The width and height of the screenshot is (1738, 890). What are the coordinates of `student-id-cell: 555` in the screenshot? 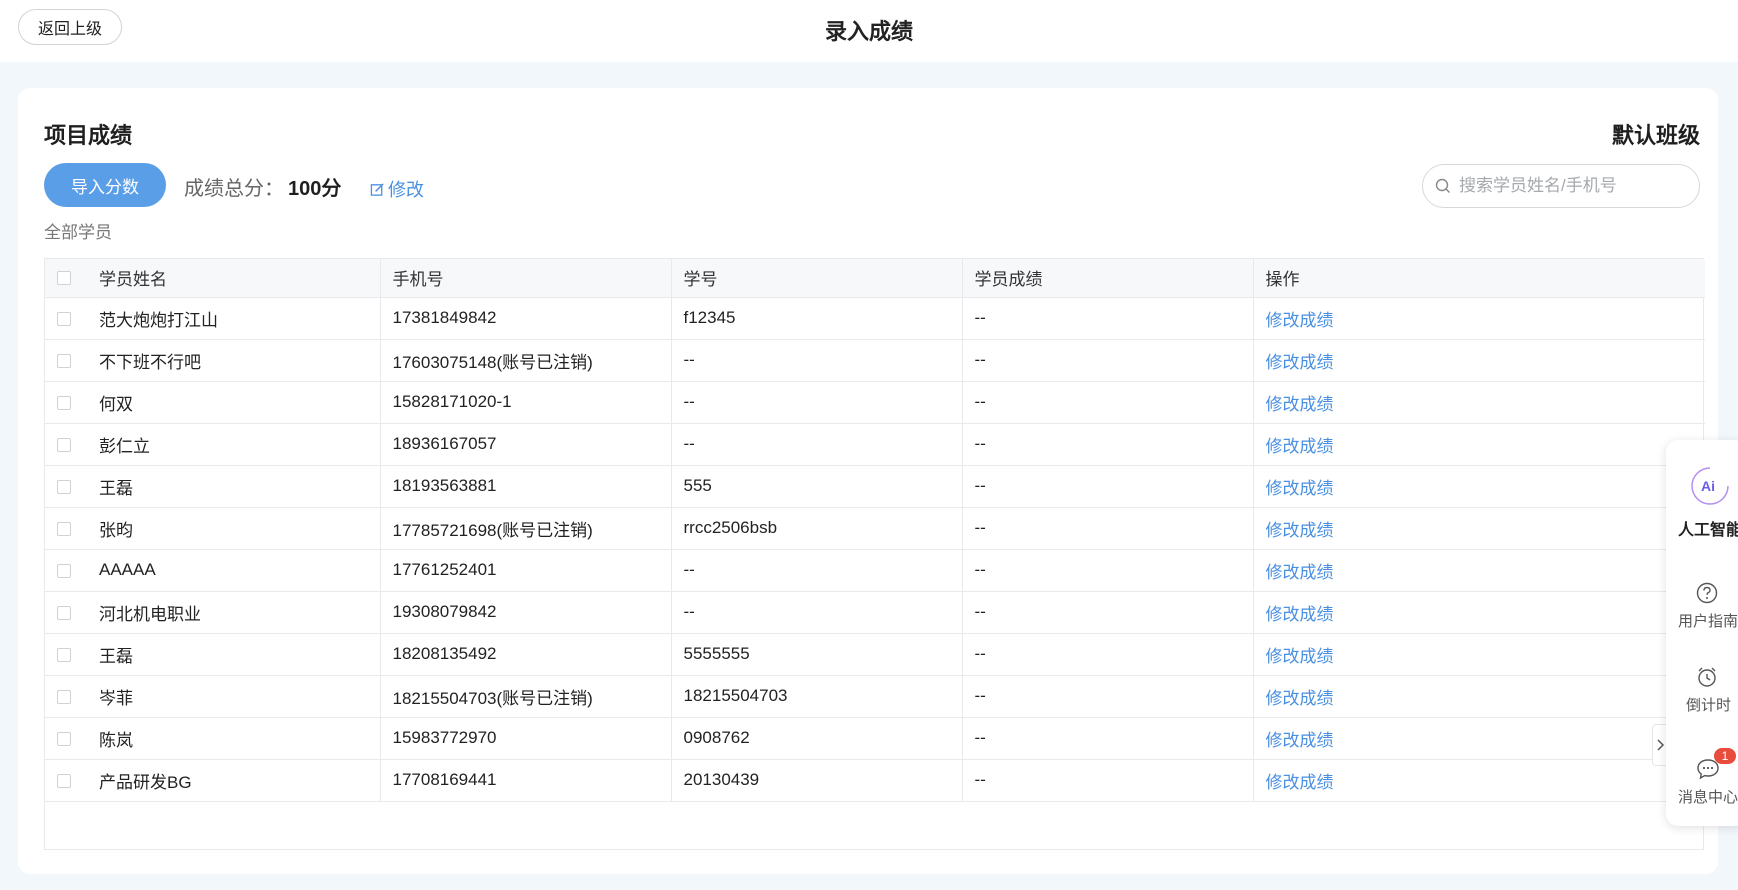 It's located at (817, 486).